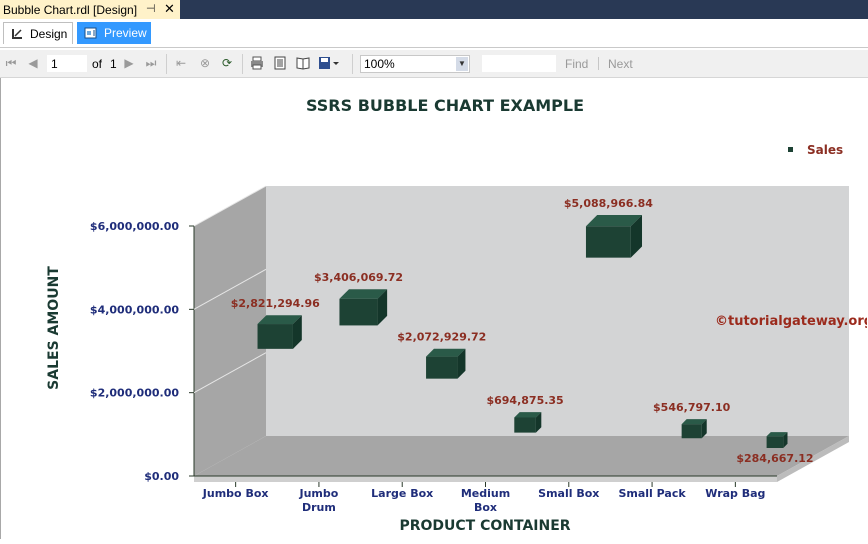  I want to click on tab-preview-label: Preview, so click(125, 33).